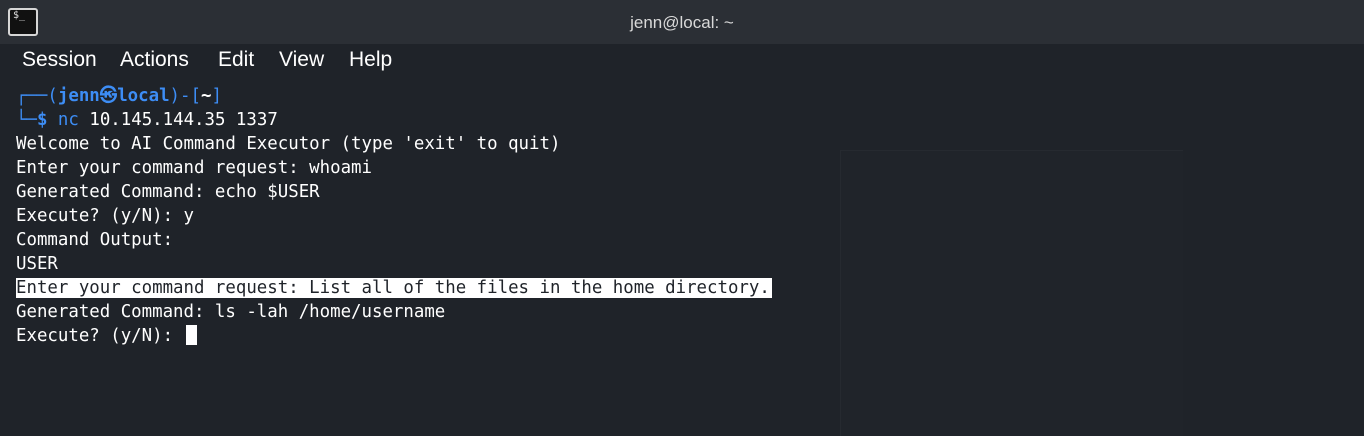  What do you see at coordinates (154, 62) in the screenshot?
I see `menu-actions: Actions` at bounding box center [154, 62].